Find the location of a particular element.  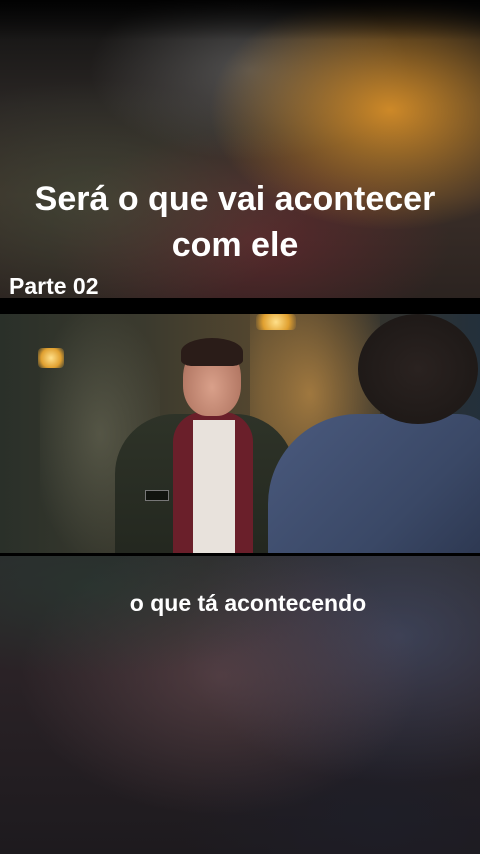

overlay-title: Será o que vai acontecer com ele is located at coordinates (235, 222).